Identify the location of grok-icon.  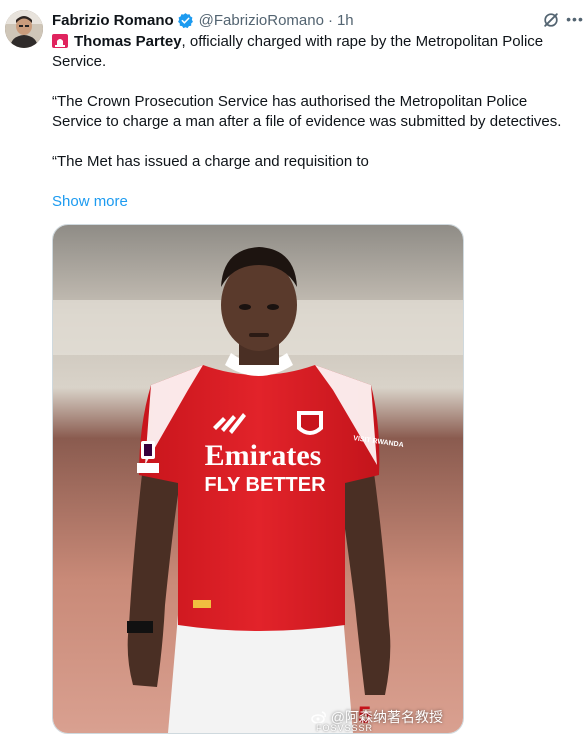
(551, 20).